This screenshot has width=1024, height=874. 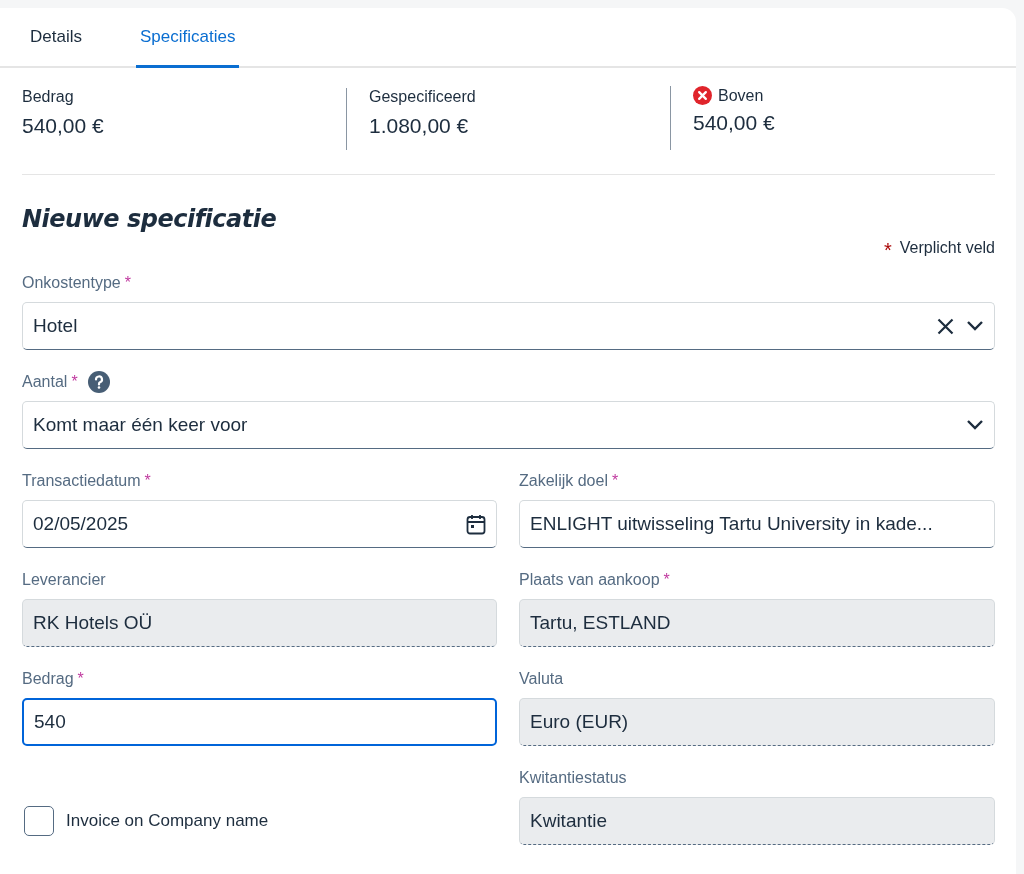 What do you see at coordinates (259, 722) in the screenshot?
I see `input-field: 540` at bounding box center [259, 722].